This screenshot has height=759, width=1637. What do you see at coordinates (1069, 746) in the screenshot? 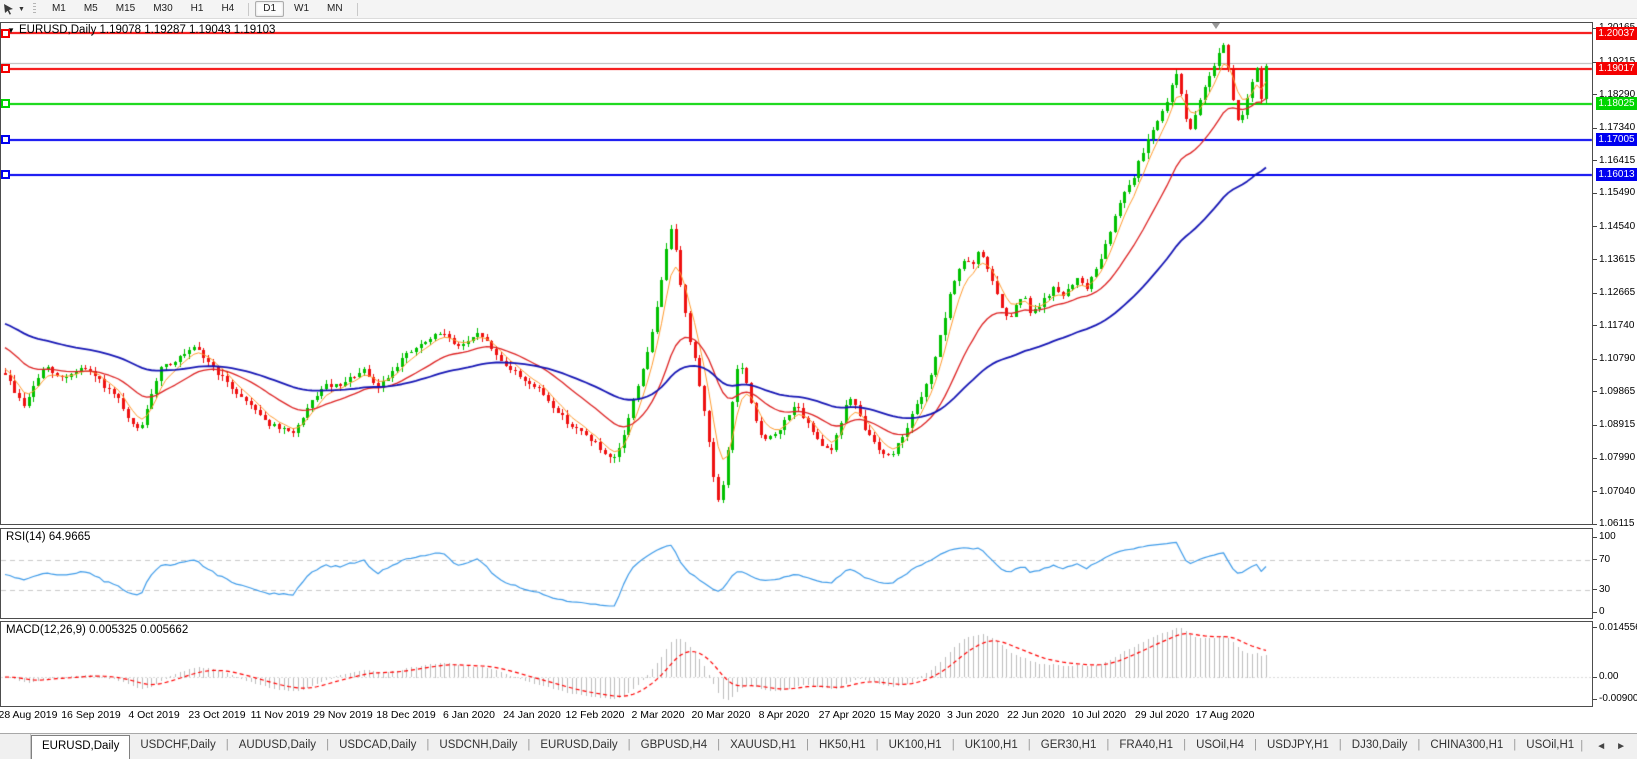
I see `chart-tab-ger30-h1: GER30,H1` at bounding box center [1069, 746].